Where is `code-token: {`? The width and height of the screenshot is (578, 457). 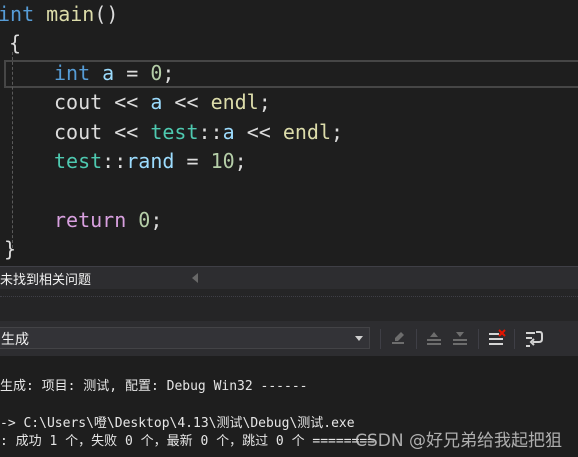
code-token: { is located at coordinates (15, 43).